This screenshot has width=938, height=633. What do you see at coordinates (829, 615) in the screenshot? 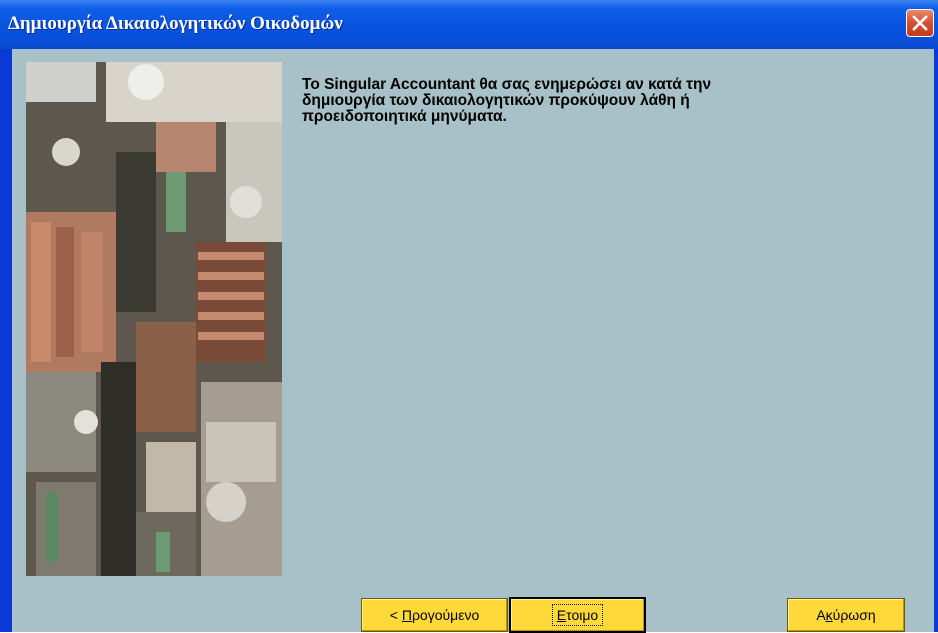
I see `cancel-button-mnemonic: κ` at bounding box center [829, 615].